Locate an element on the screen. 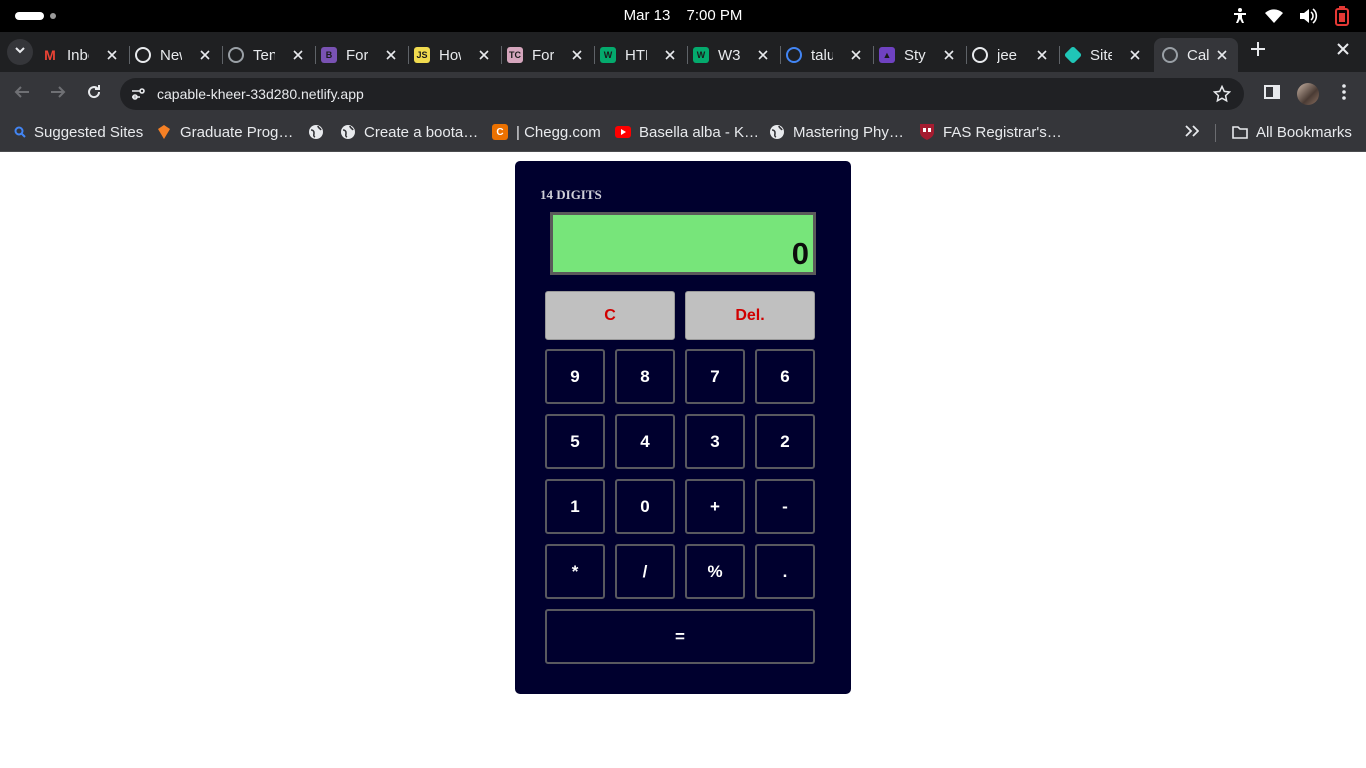  browser-menu-button is located at coordinates (1344, 93).